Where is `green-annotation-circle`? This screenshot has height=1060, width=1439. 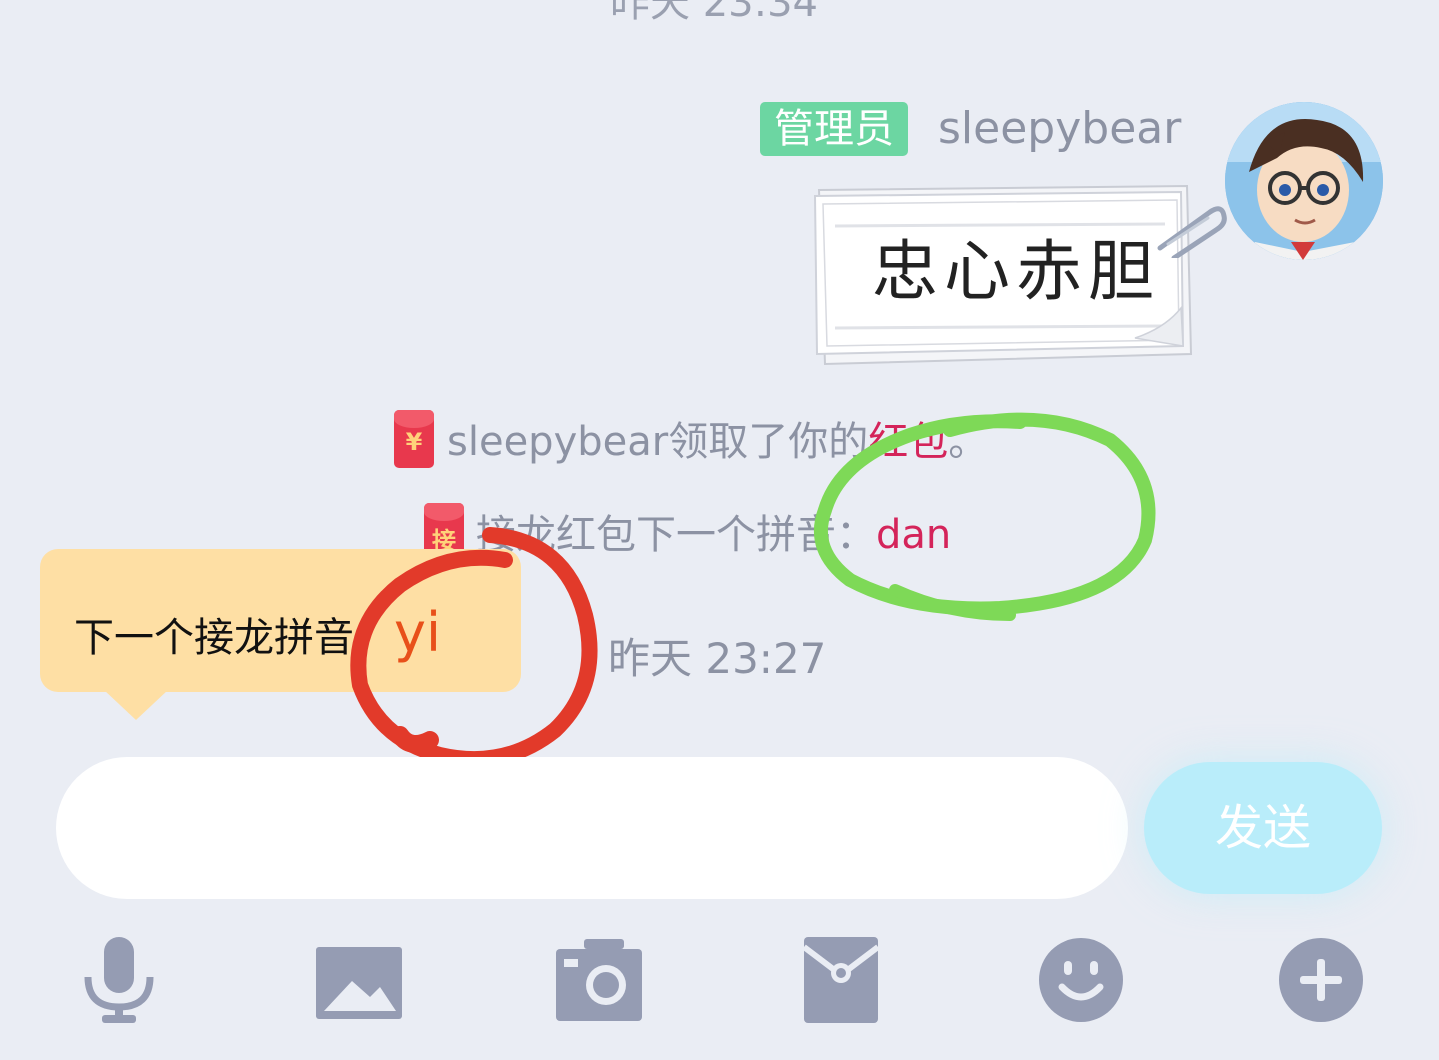 green-annotation-circle is located at coordinates (984, 516).